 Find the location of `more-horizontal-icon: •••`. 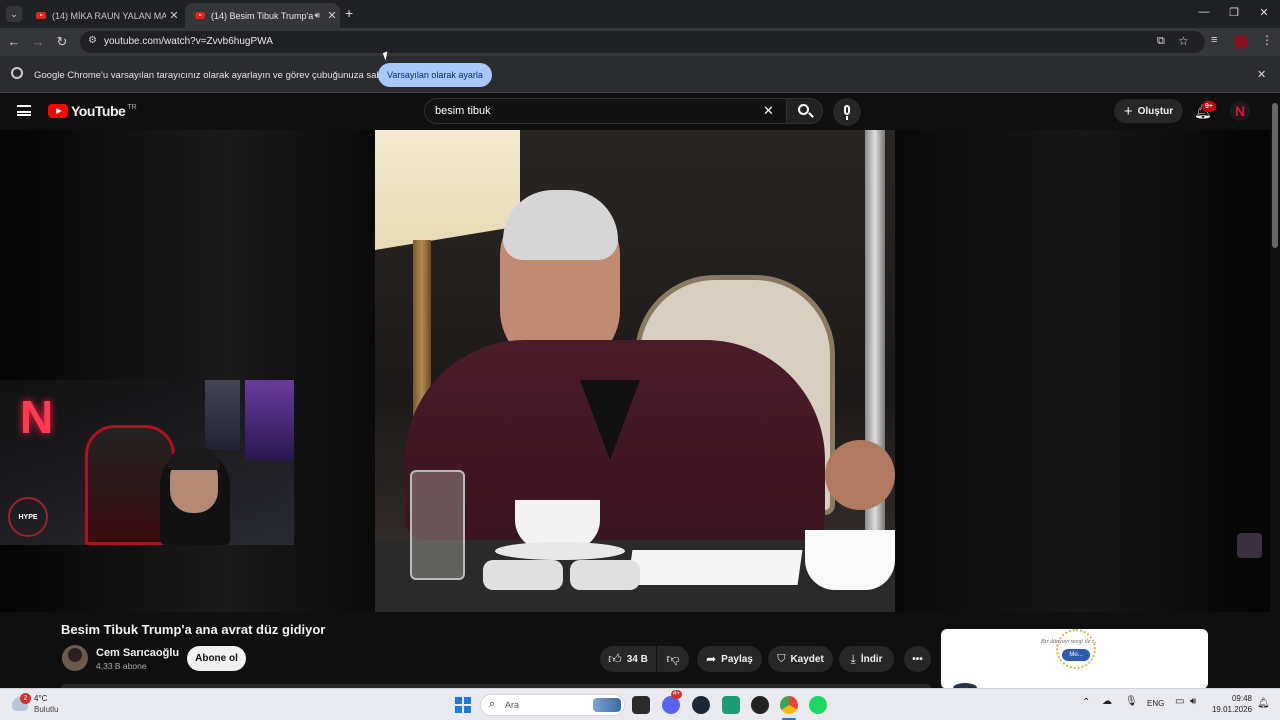

more-horizontal-icon: ••• is located at coordinates (917, 659).